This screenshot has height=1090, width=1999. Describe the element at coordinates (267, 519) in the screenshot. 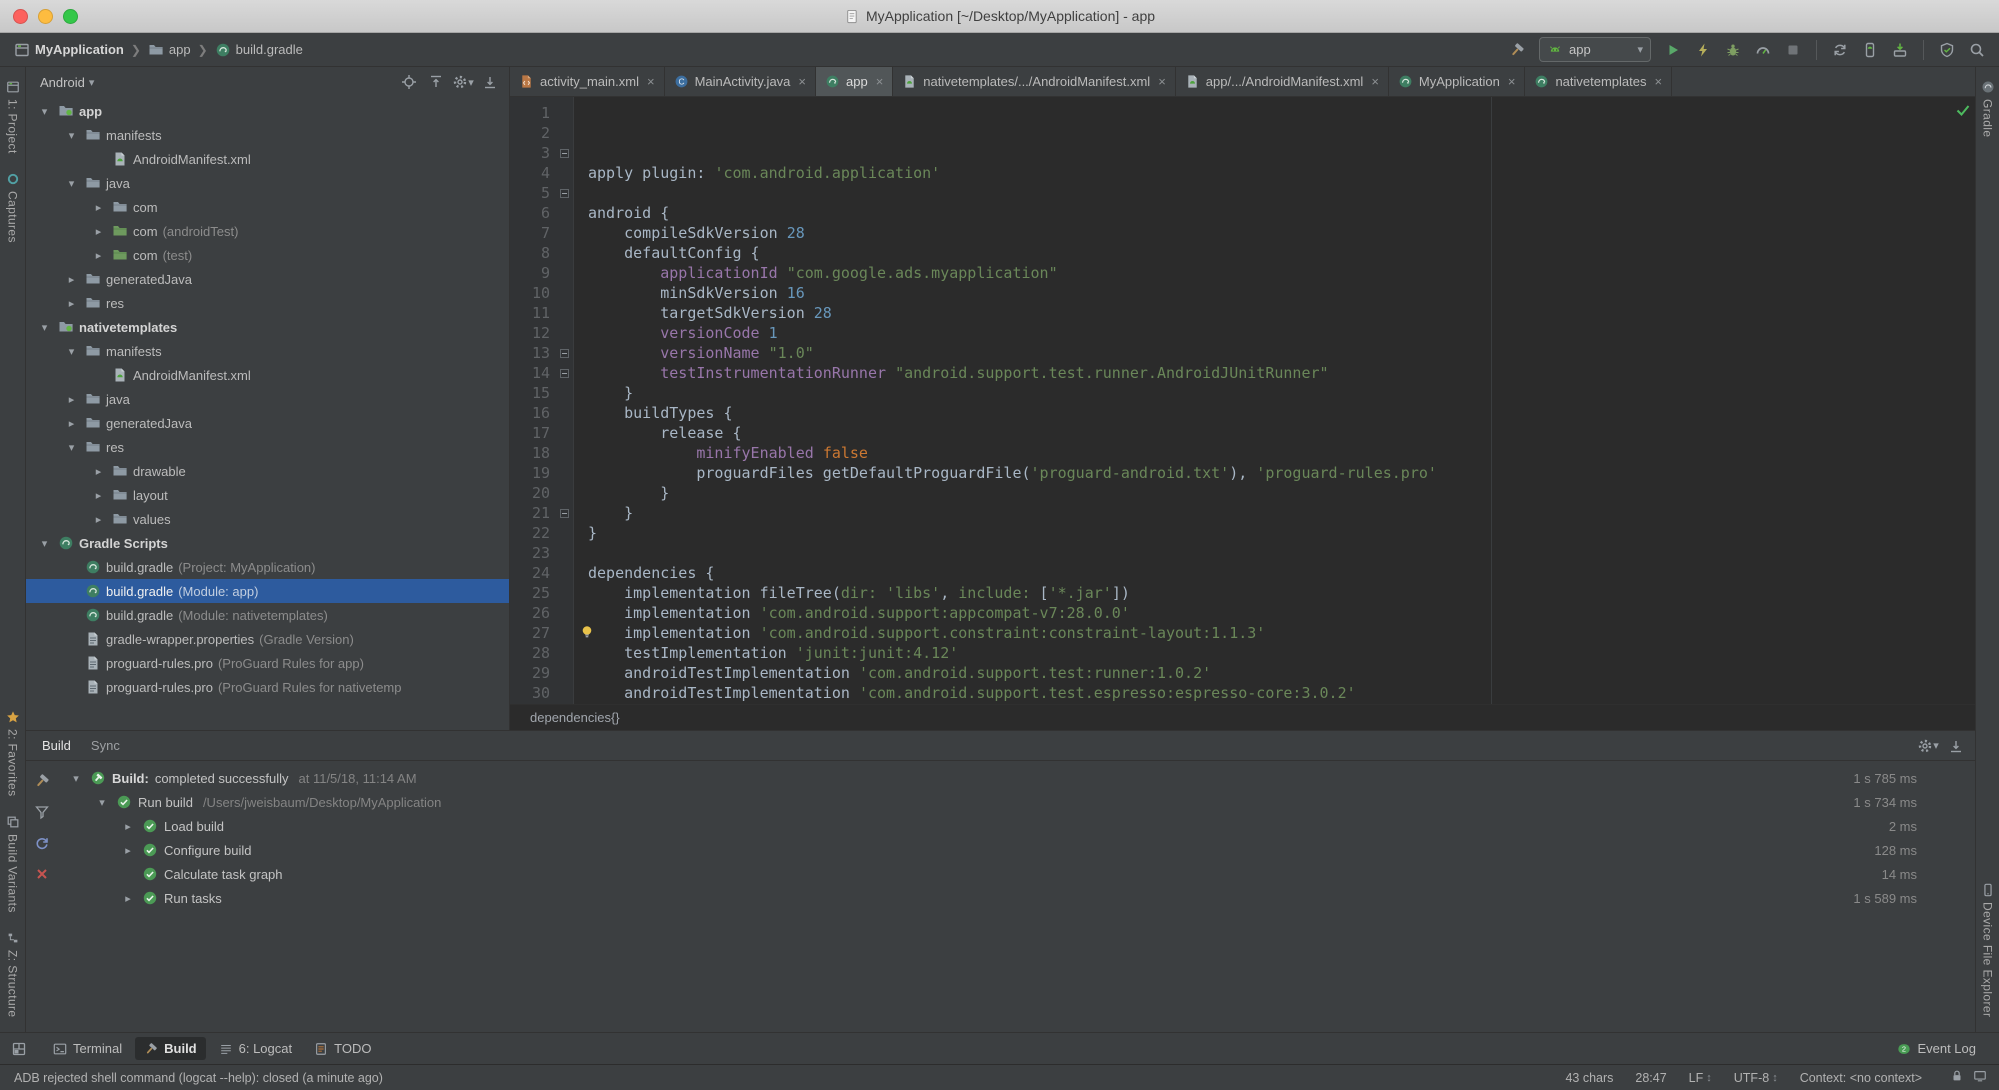

I see `project-tree-item-values: ▸ values` at that location.